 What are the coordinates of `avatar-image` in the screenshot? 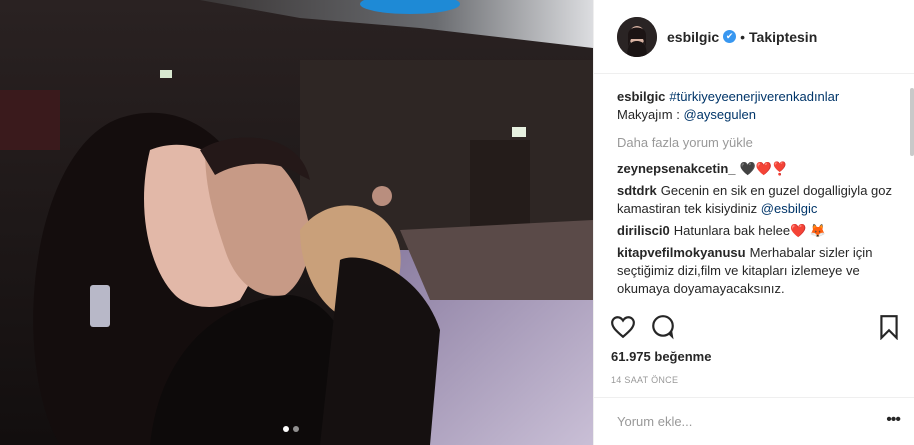 It's located at (637, 36).